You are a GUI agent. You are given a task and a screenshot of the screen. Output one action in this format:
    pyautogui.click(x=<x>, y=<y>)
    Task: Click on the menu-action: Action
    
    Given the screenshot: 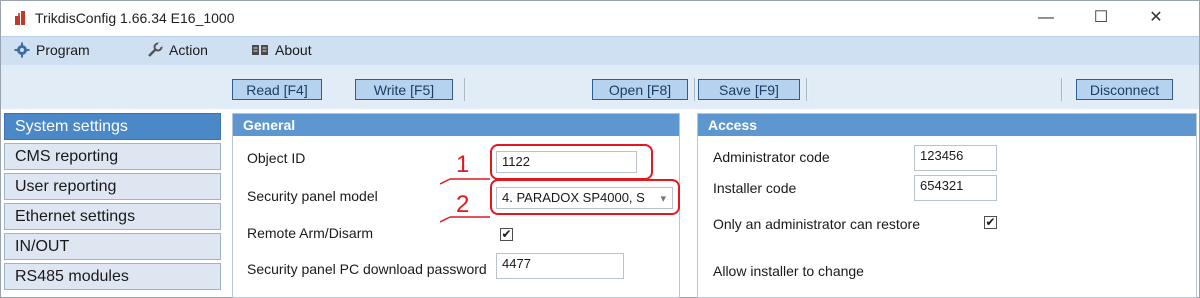 What is the action you would take?
    pyautogui.click(x=177, y=50)
    